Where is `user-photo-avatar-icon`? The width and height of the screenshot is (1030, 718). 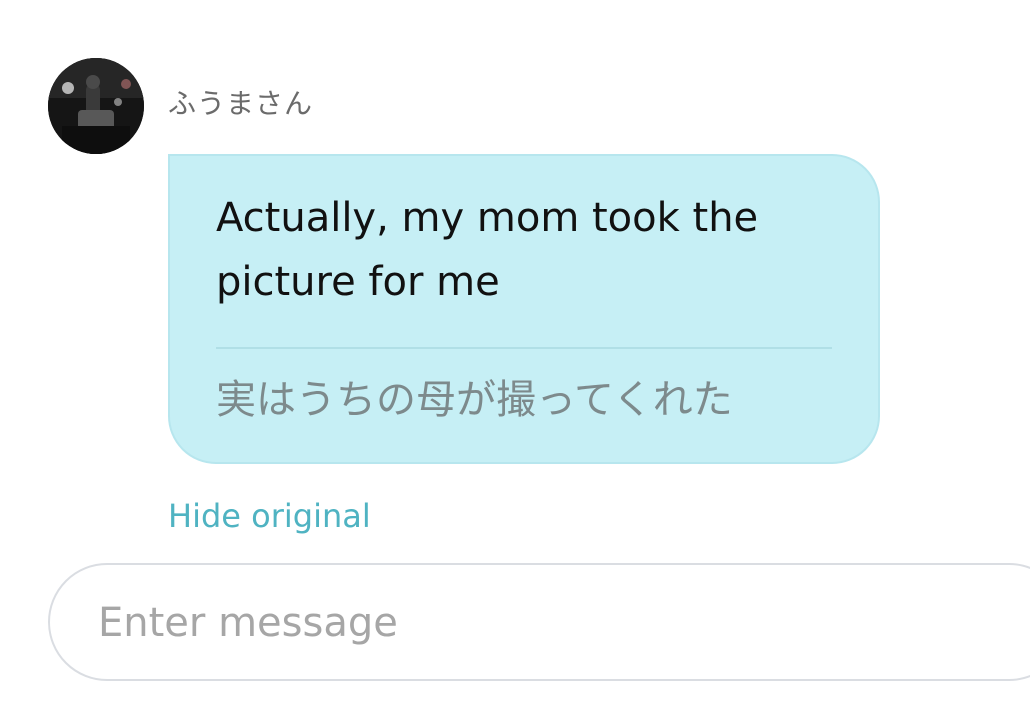 user-photo-avatar-icon is located at coordinates (96, 106).